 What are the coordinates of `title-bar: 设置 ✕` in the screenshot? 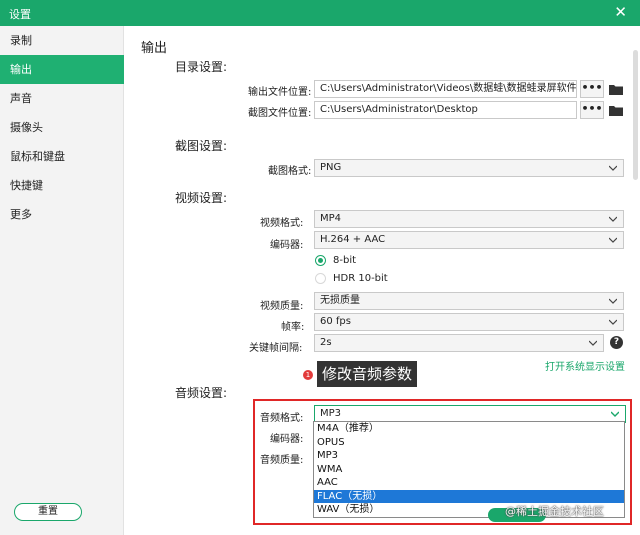 It's located at (320, 13).